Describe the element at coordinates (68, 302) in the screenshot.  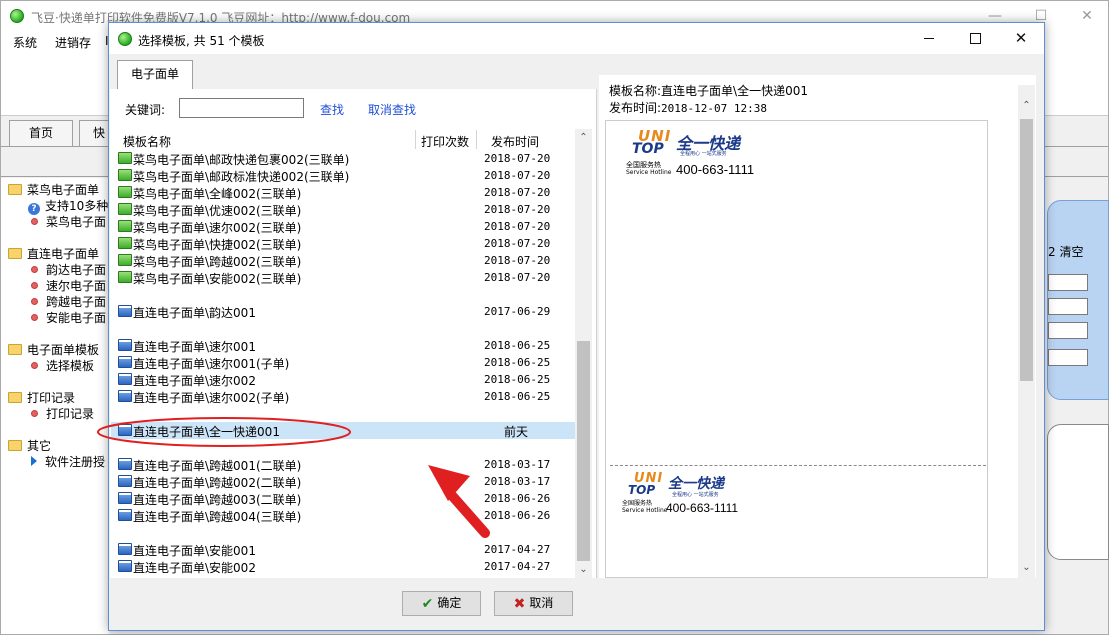
I see `tree-item-kuayue: 跨越电子面` at that location.